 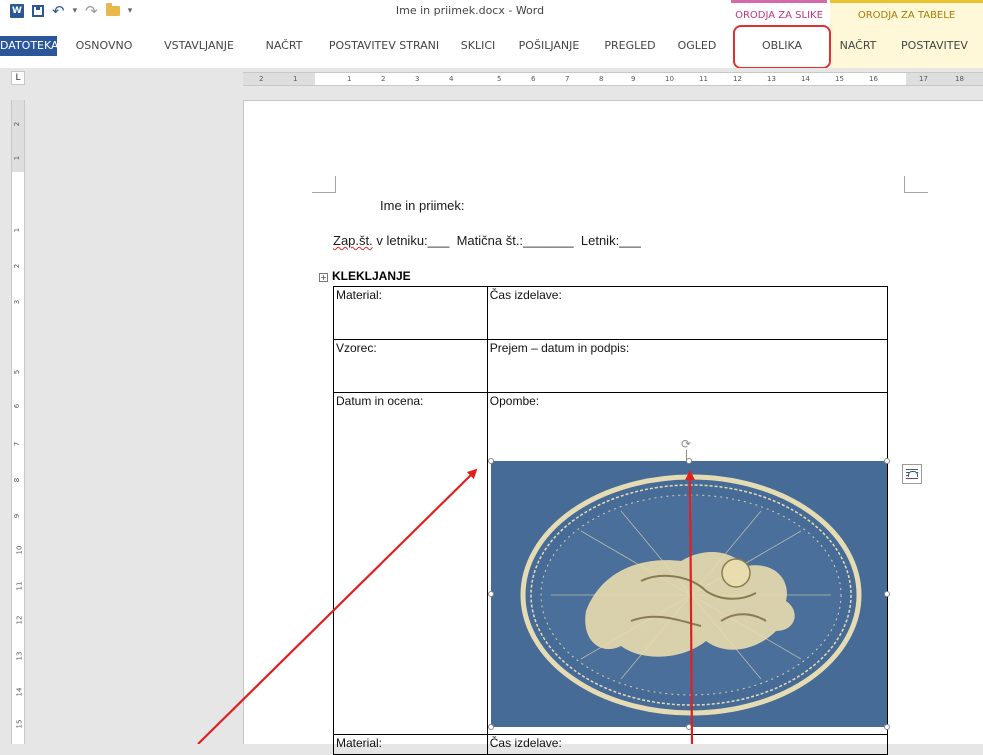 What do you see at coordinates (887, 594) in the screenshot?
I see `resize-handle-right` at bounding box center [887, 594].